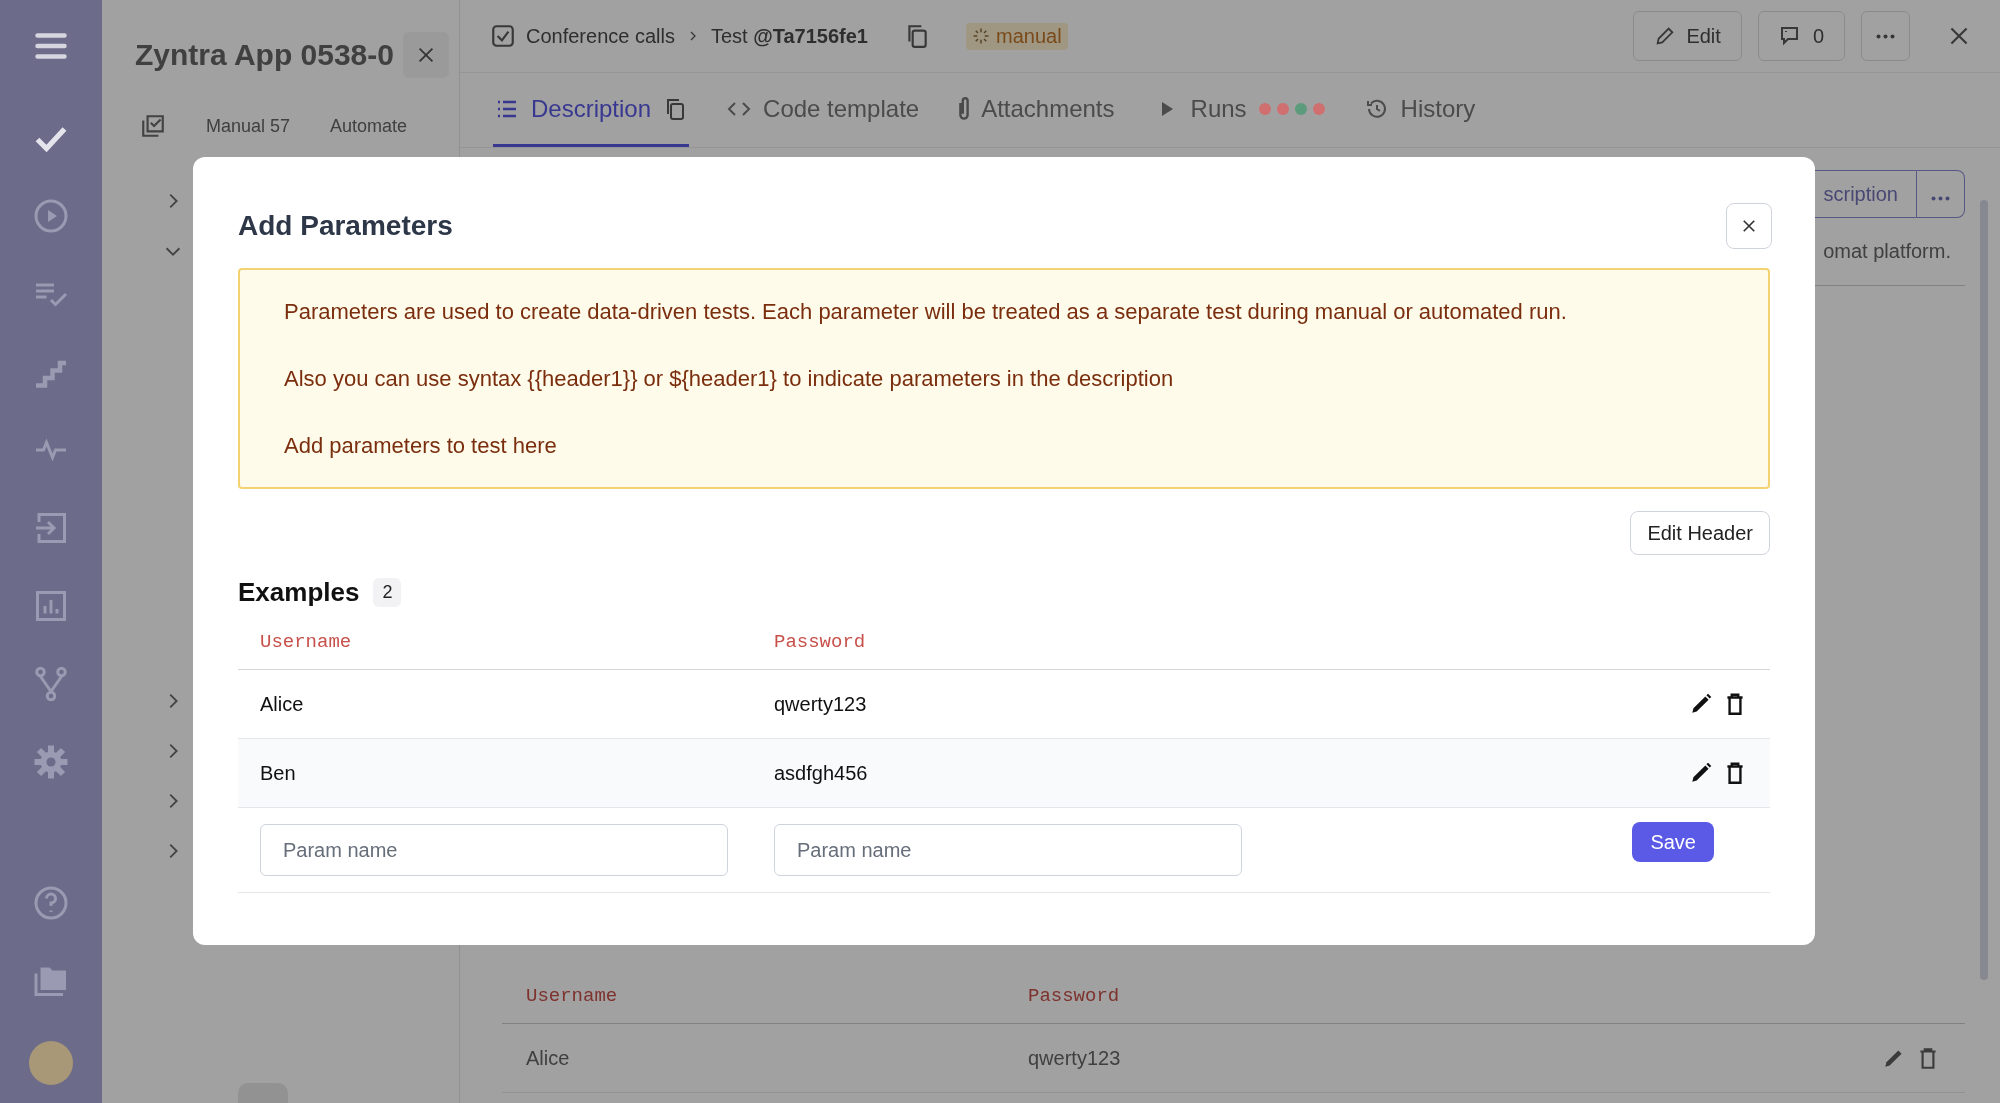 Image resolution: width=2000 pixels, height=1103 pixels. I want to click on tab: Code template, so click(823, 110).